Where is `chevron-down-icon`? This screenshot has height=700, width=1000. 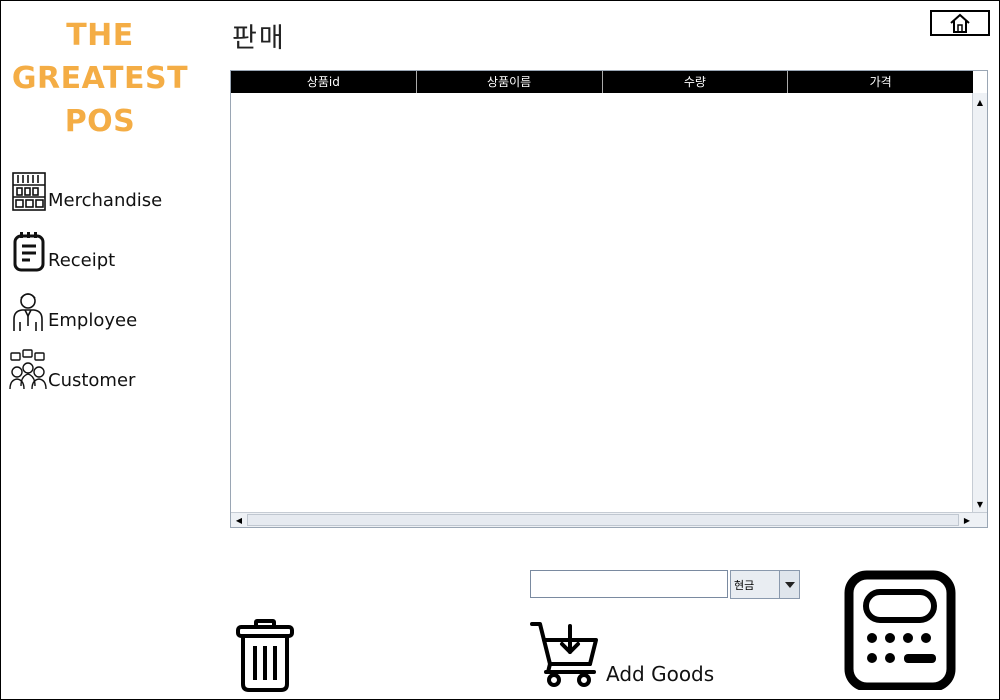
chevron-down-icon is located at coordinates (789, 584).